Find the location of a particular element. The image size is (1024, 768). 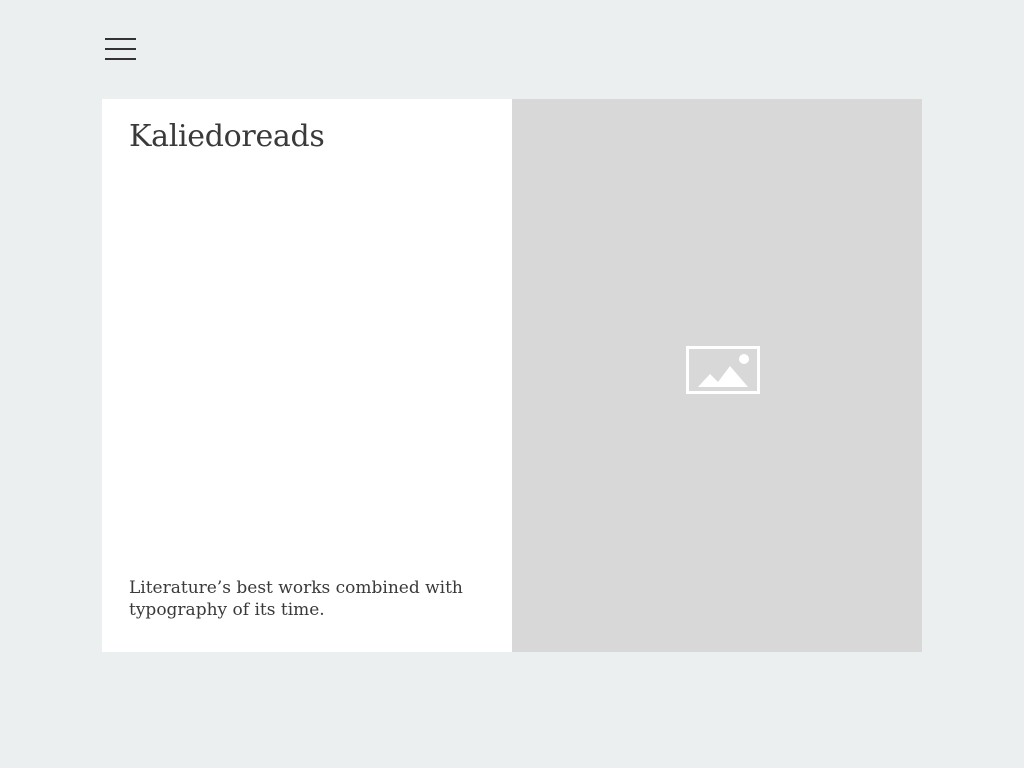

menu-icon-line-top is located at coordinates (120, 39).